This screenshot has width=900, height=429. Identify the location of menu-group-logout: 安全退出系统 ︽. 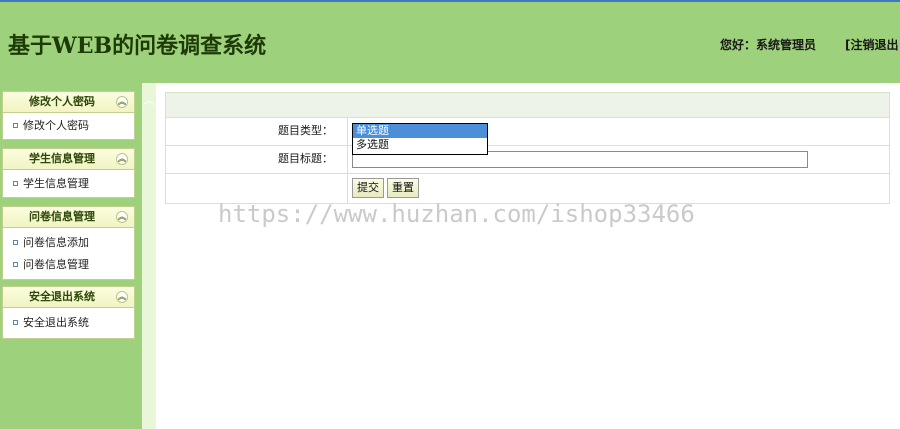
(68, 297).